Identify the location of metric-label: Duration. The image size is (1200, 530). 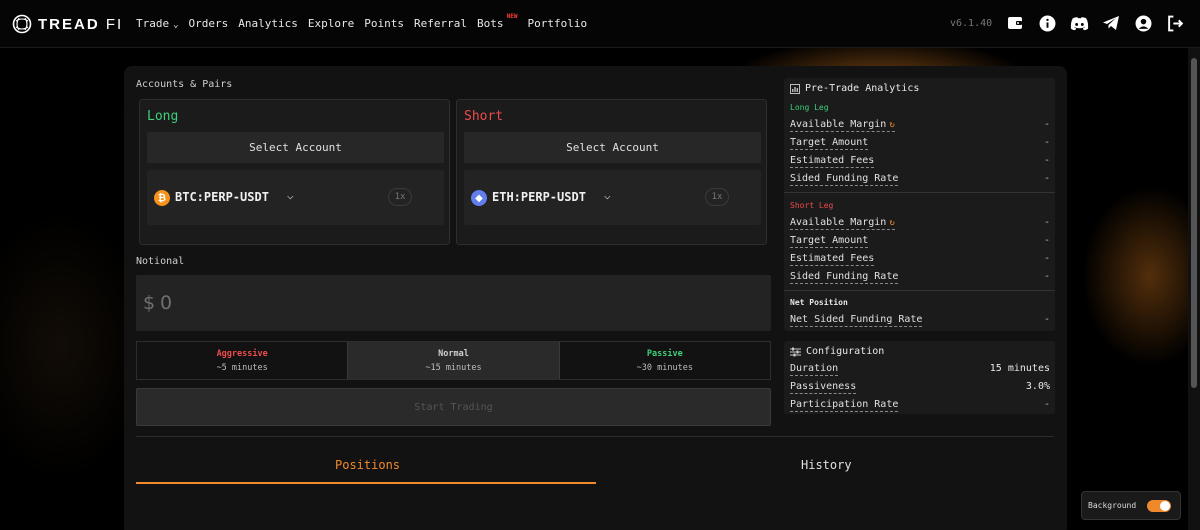
(814, 369).